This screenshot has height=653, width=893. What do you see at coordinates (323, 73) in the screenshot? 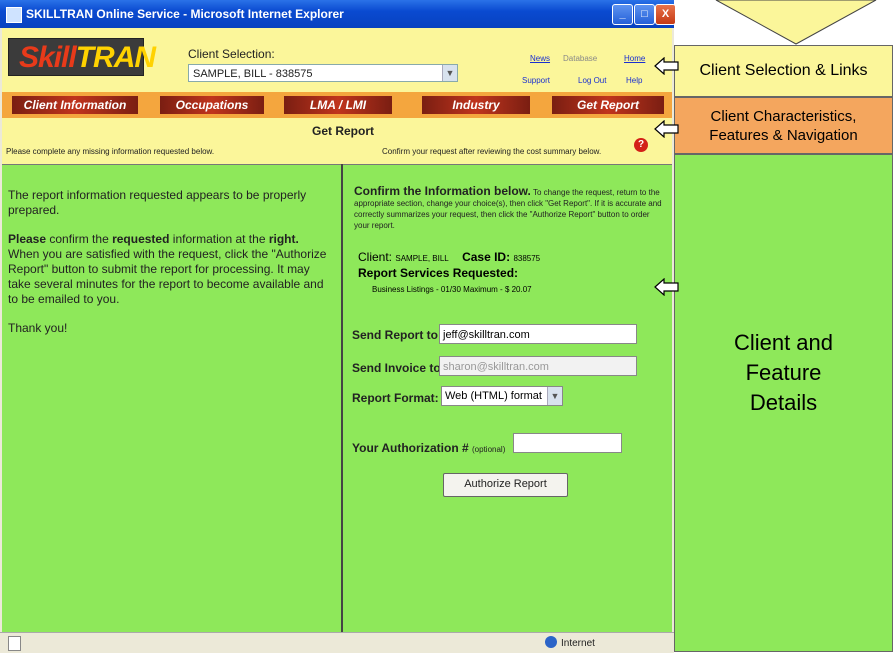
I see `client-selection-dropdown: SAMPLE, BILL - 838575 ▼` at bounding box center [323, 73].